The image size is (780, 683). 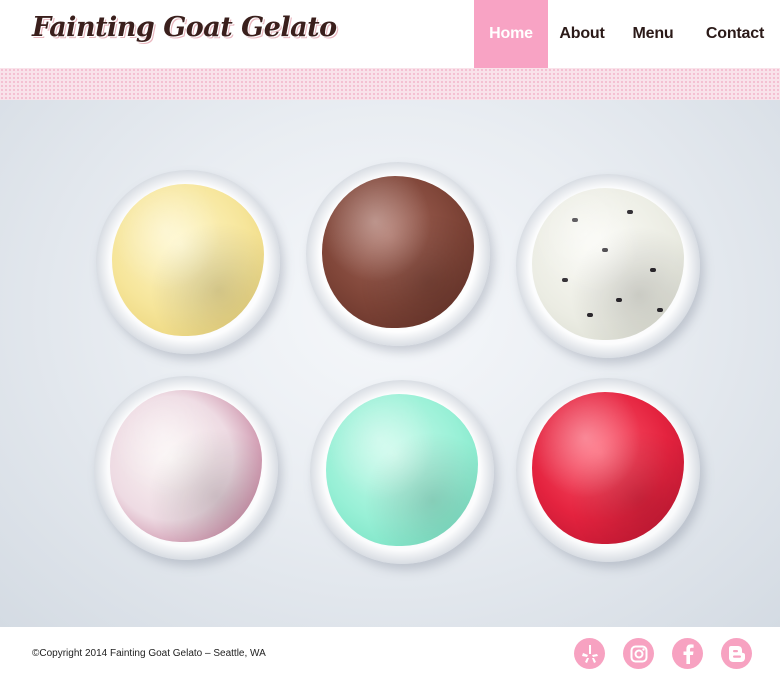 What do you see at coordinates (736, 653) in the screenshot?
I see `blogger-icon` at bounding box center [736, 653].